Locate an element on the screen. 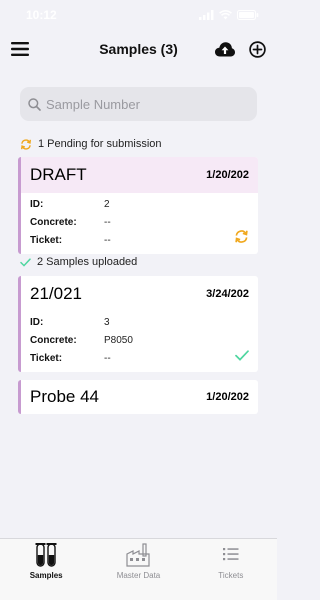 The width and height of the screenshot is (320, 600). card-date: 3/24/202 is located at coordinates (227, 294).